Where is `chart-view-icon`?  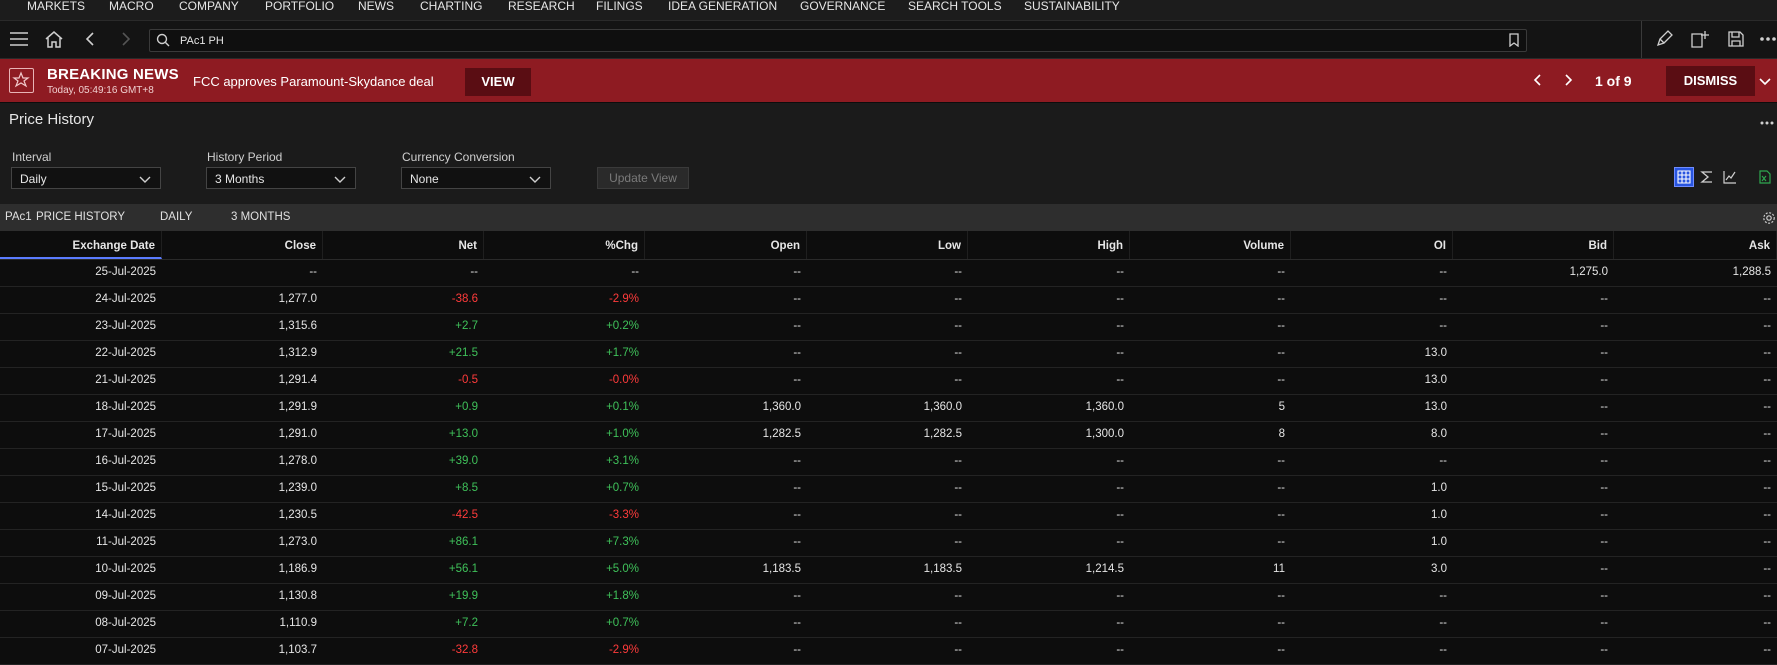
chart-view-icon is located at coordinates (1730, 177).